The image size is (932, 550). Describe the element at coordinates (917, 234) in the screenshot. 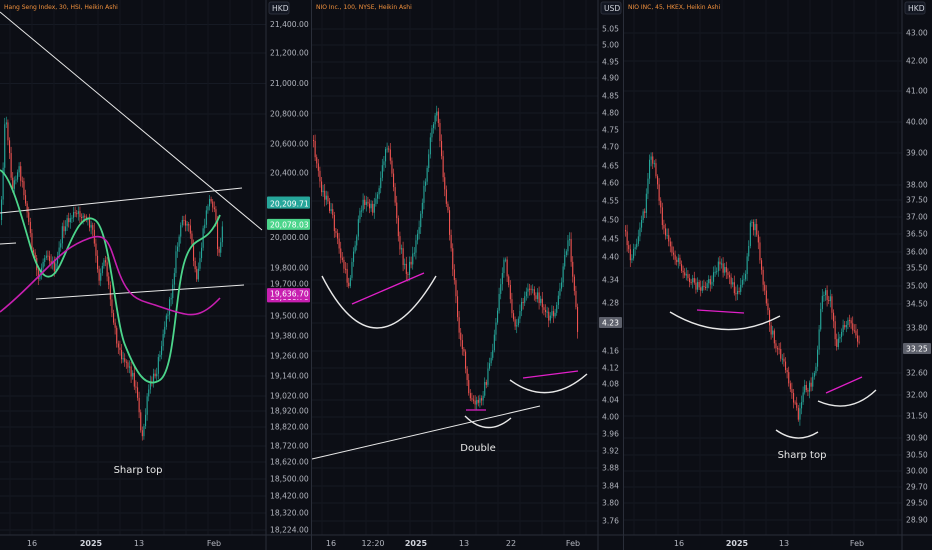

I see `price-tick-label: 36.50` at that location.